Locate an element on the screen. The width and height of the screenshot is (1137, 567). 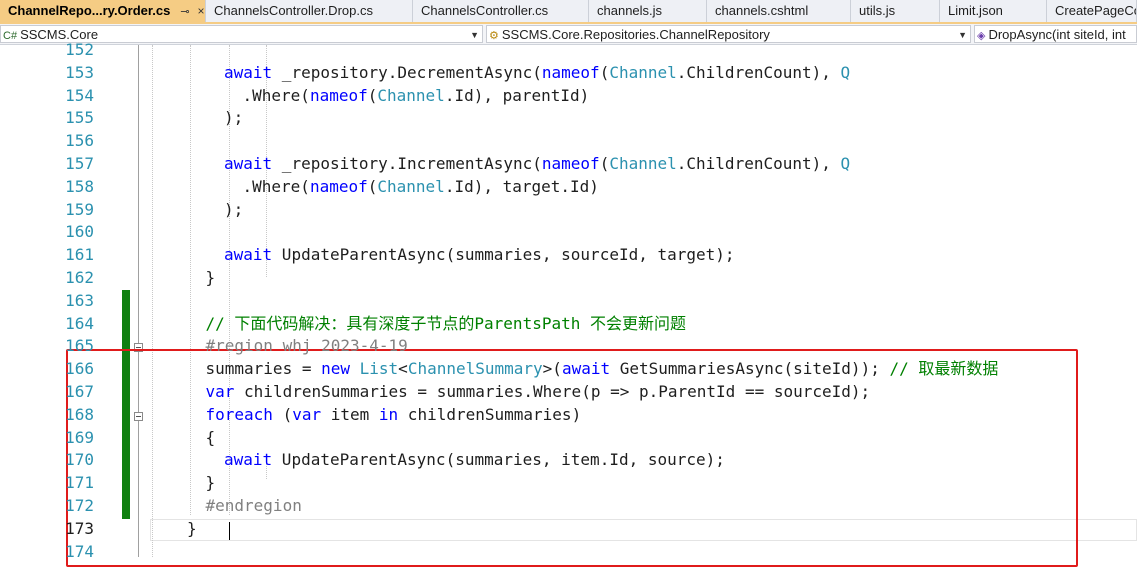
code-token: List is located at coordinates (379, 369).